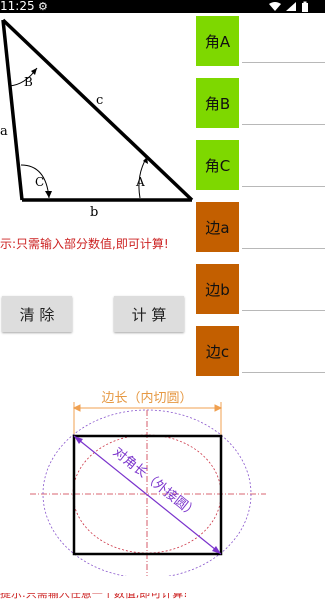 This screenshot has width=325, height=599. I want to click on side-a-label: a, so click(4, 131).